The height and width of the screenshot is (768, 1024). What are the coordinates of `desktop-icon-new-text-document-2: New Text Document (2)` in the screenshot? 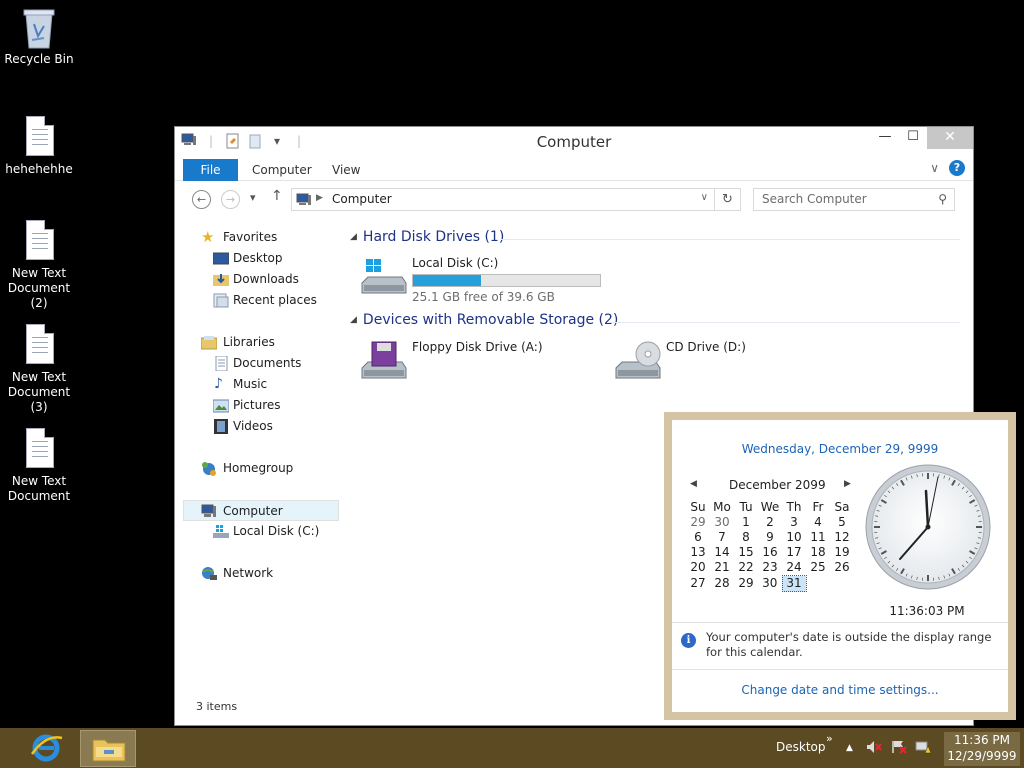 It's located at (39, 265).